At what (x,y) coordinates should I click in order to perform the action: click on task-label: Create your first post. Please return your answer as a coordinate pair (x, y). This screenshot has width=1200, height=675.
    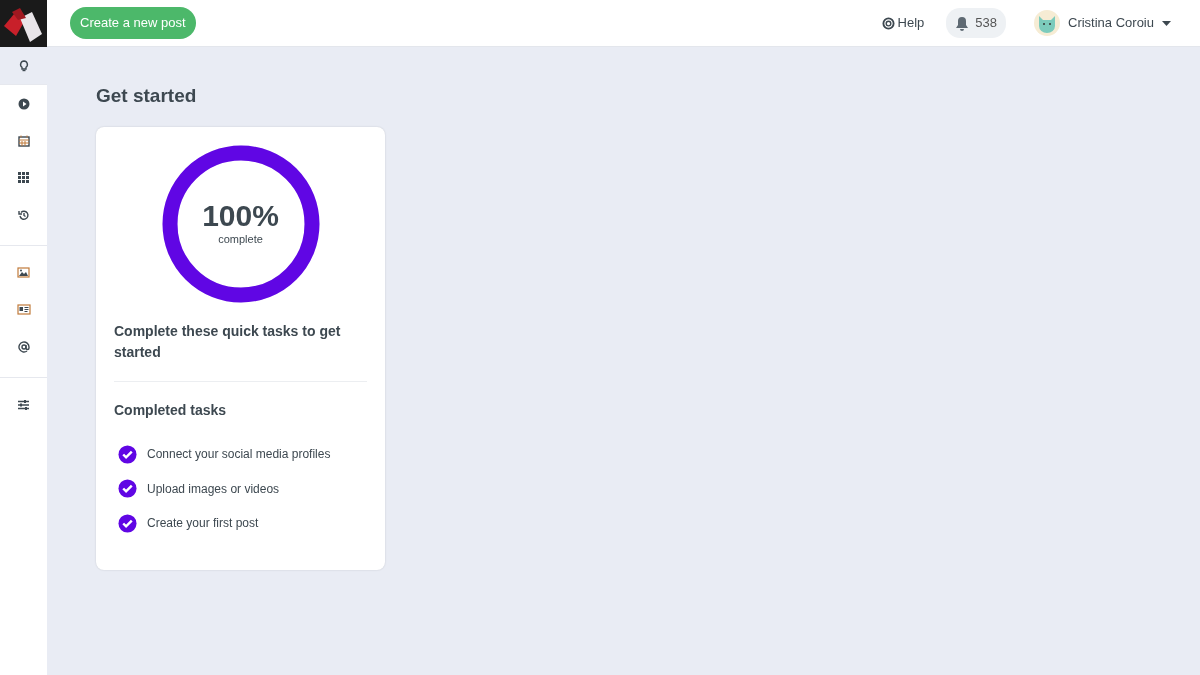
    Looking at the image, I should click on (203, 524).